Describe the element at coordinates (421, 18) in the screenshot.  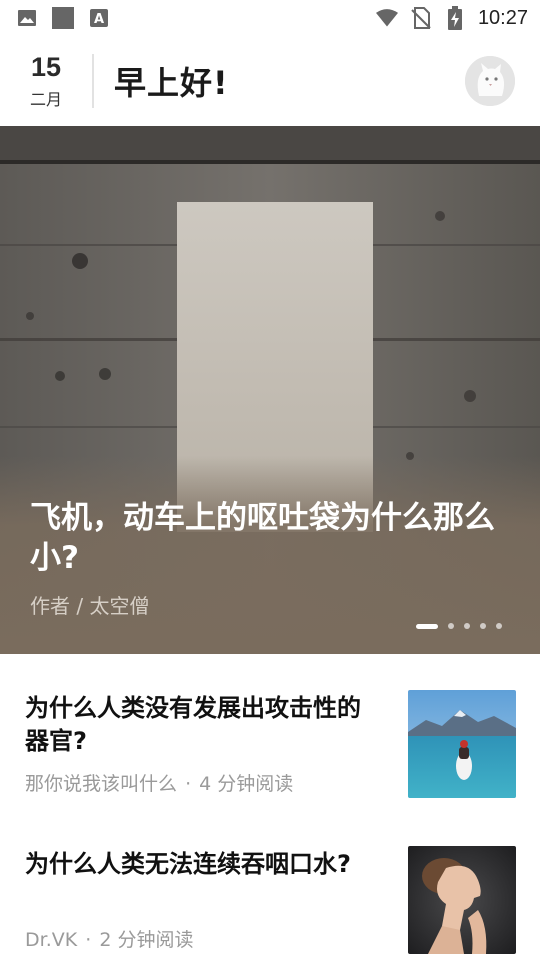
I see `no-sim-icon` at that location.